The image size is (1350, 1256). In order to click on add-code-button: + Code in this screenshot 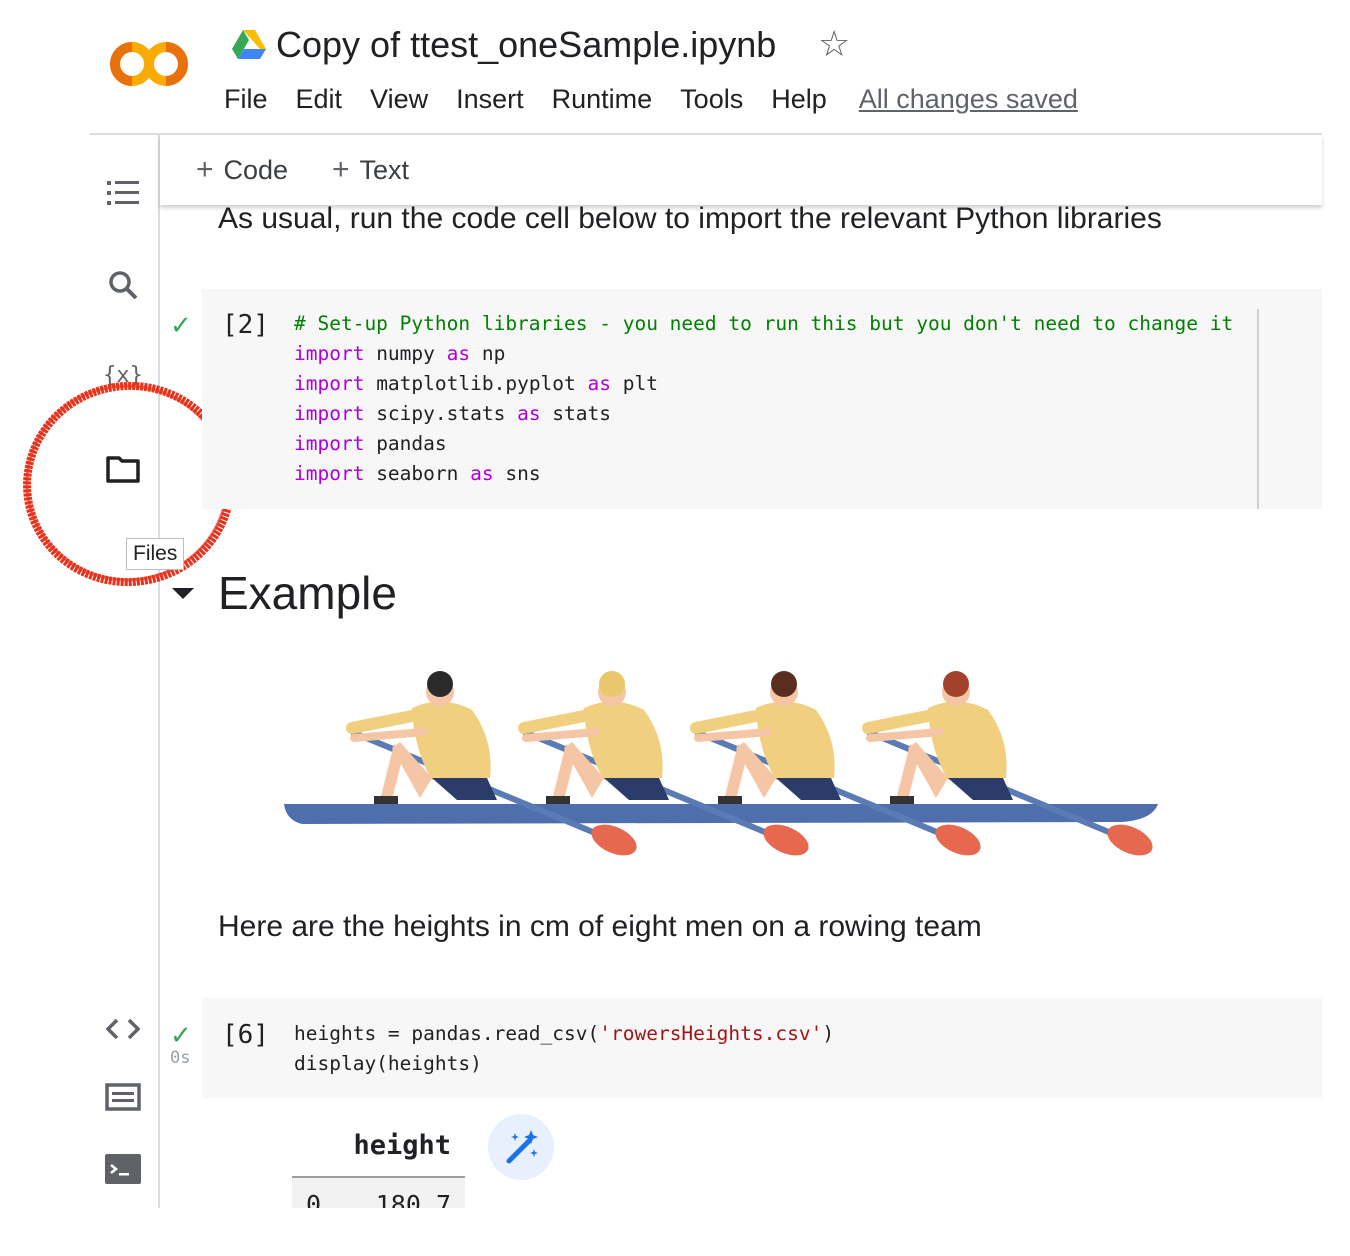, I will do `click(242, 170)`.